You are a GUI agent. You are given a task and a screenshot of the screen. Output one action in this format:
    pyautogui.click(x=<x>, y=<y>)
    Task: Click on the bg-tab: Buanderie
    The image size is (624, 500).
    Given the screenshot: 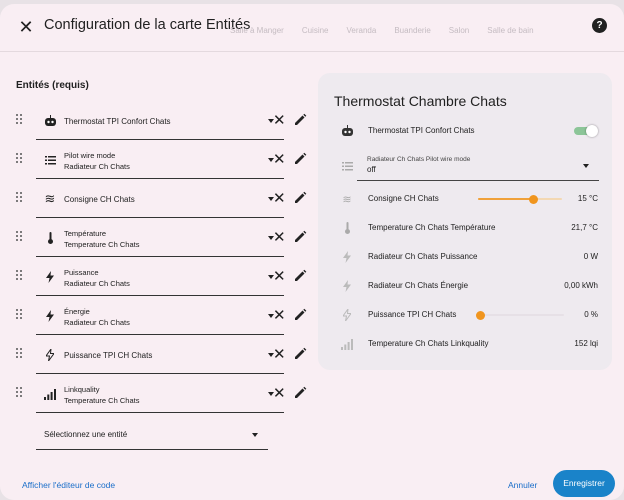 What is the action you would take?
    pyautogui.click(x=412, y=30)
    